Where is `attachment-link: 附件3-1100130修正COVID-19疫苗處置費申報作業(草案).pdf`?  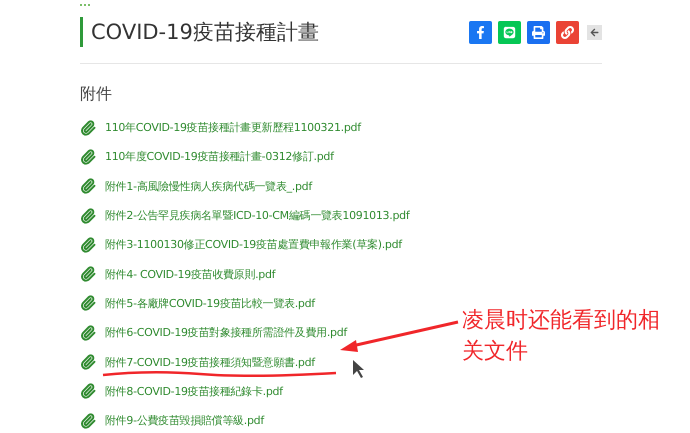
attachment-link: 附件3-1100130修正COVID-19疫苗處置費申報作業(草案).pdf is located at coordinates (253, 244).